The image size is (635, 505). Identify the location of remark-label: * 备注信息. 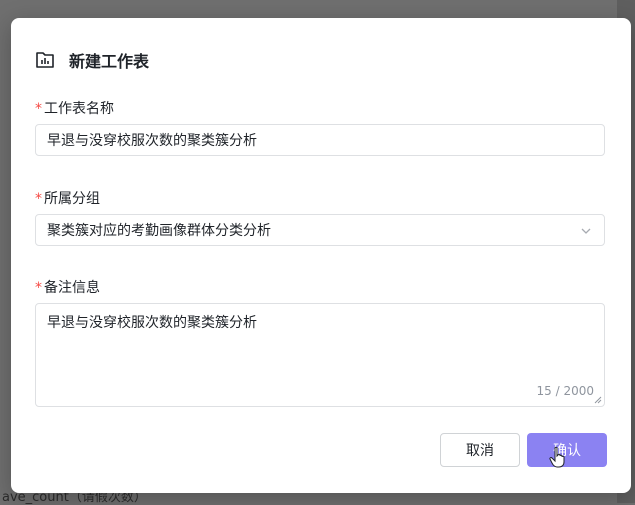
(67, 287).